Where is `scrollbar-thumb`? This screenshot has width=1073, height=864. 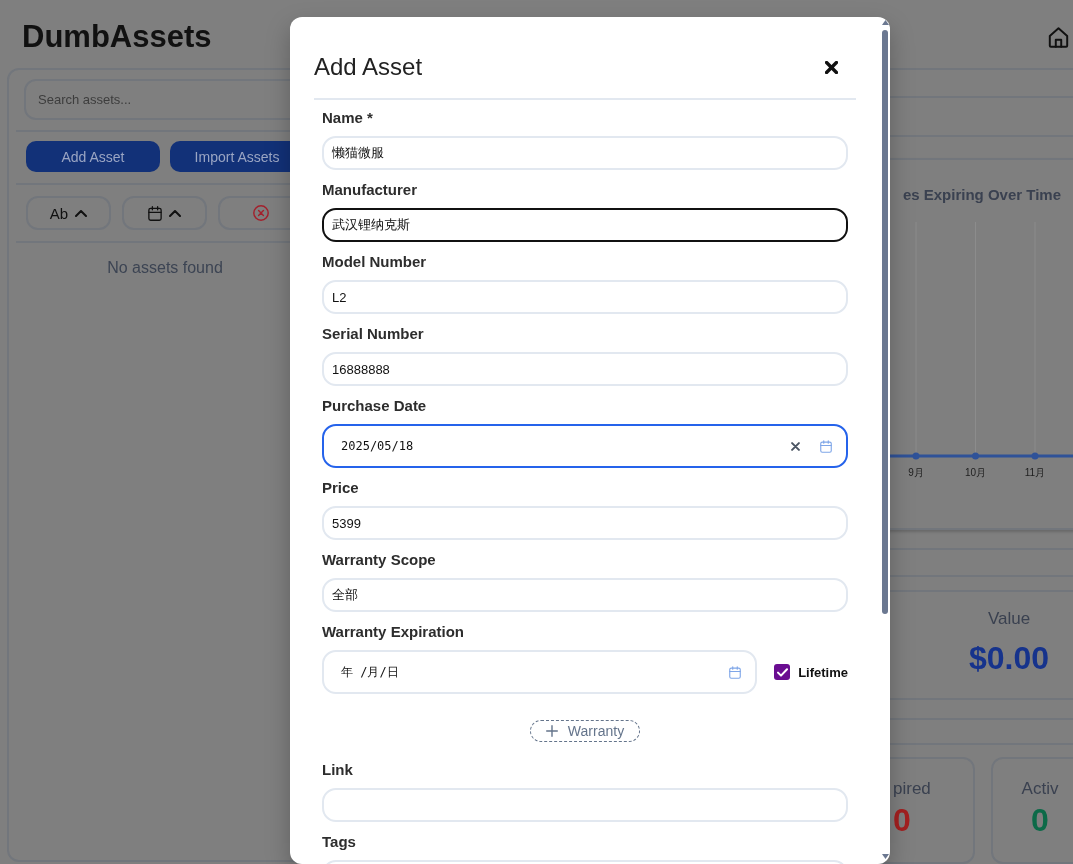
scrollbar-thumb is located at coordinates (885, 322).